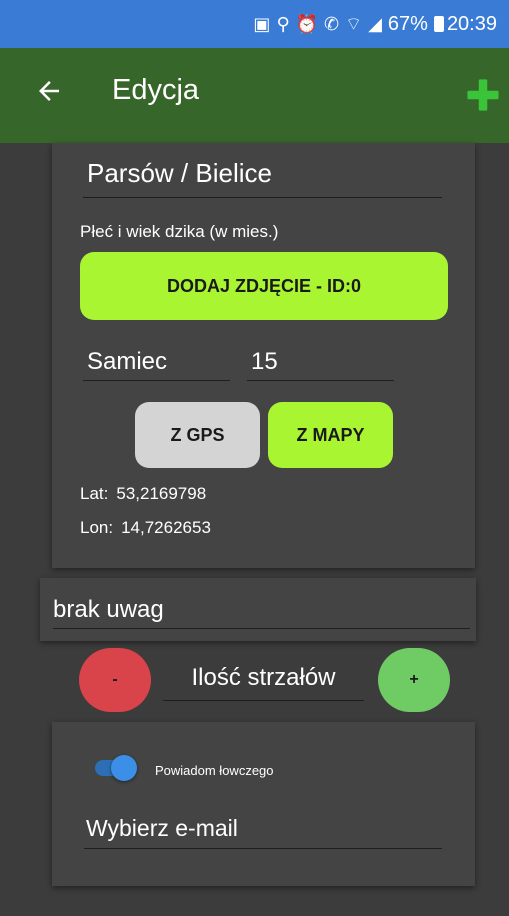 This screenshot has width=509, height=916. What do you see at coordinates (179, 231) in the screenshot?
I see `sex-age-label: Płeć i wiek dzika (w mies.)` at bounding box center [179, 231].